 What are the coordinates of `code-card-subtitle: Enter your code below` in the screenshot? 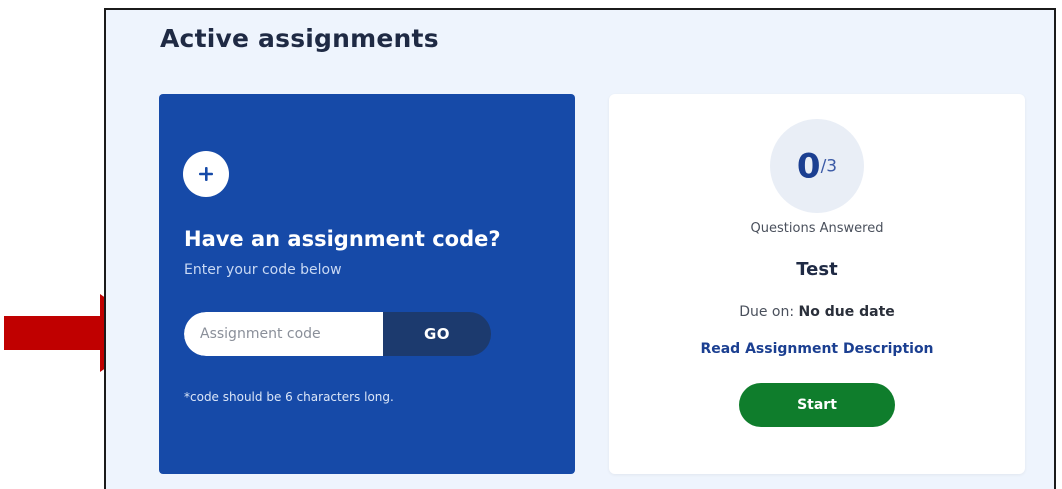 It's located at (263, 270).